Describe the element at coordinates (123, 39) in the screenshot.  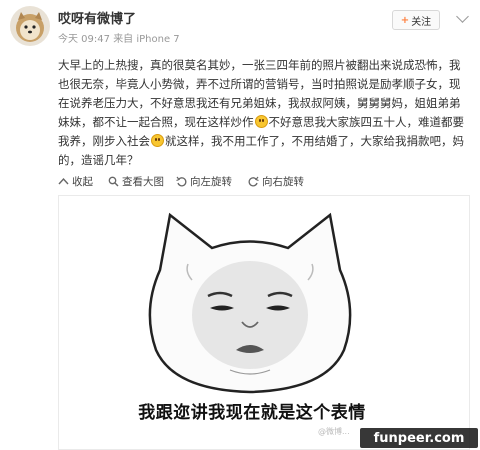
I see `source-prefix: 来自` at that location.